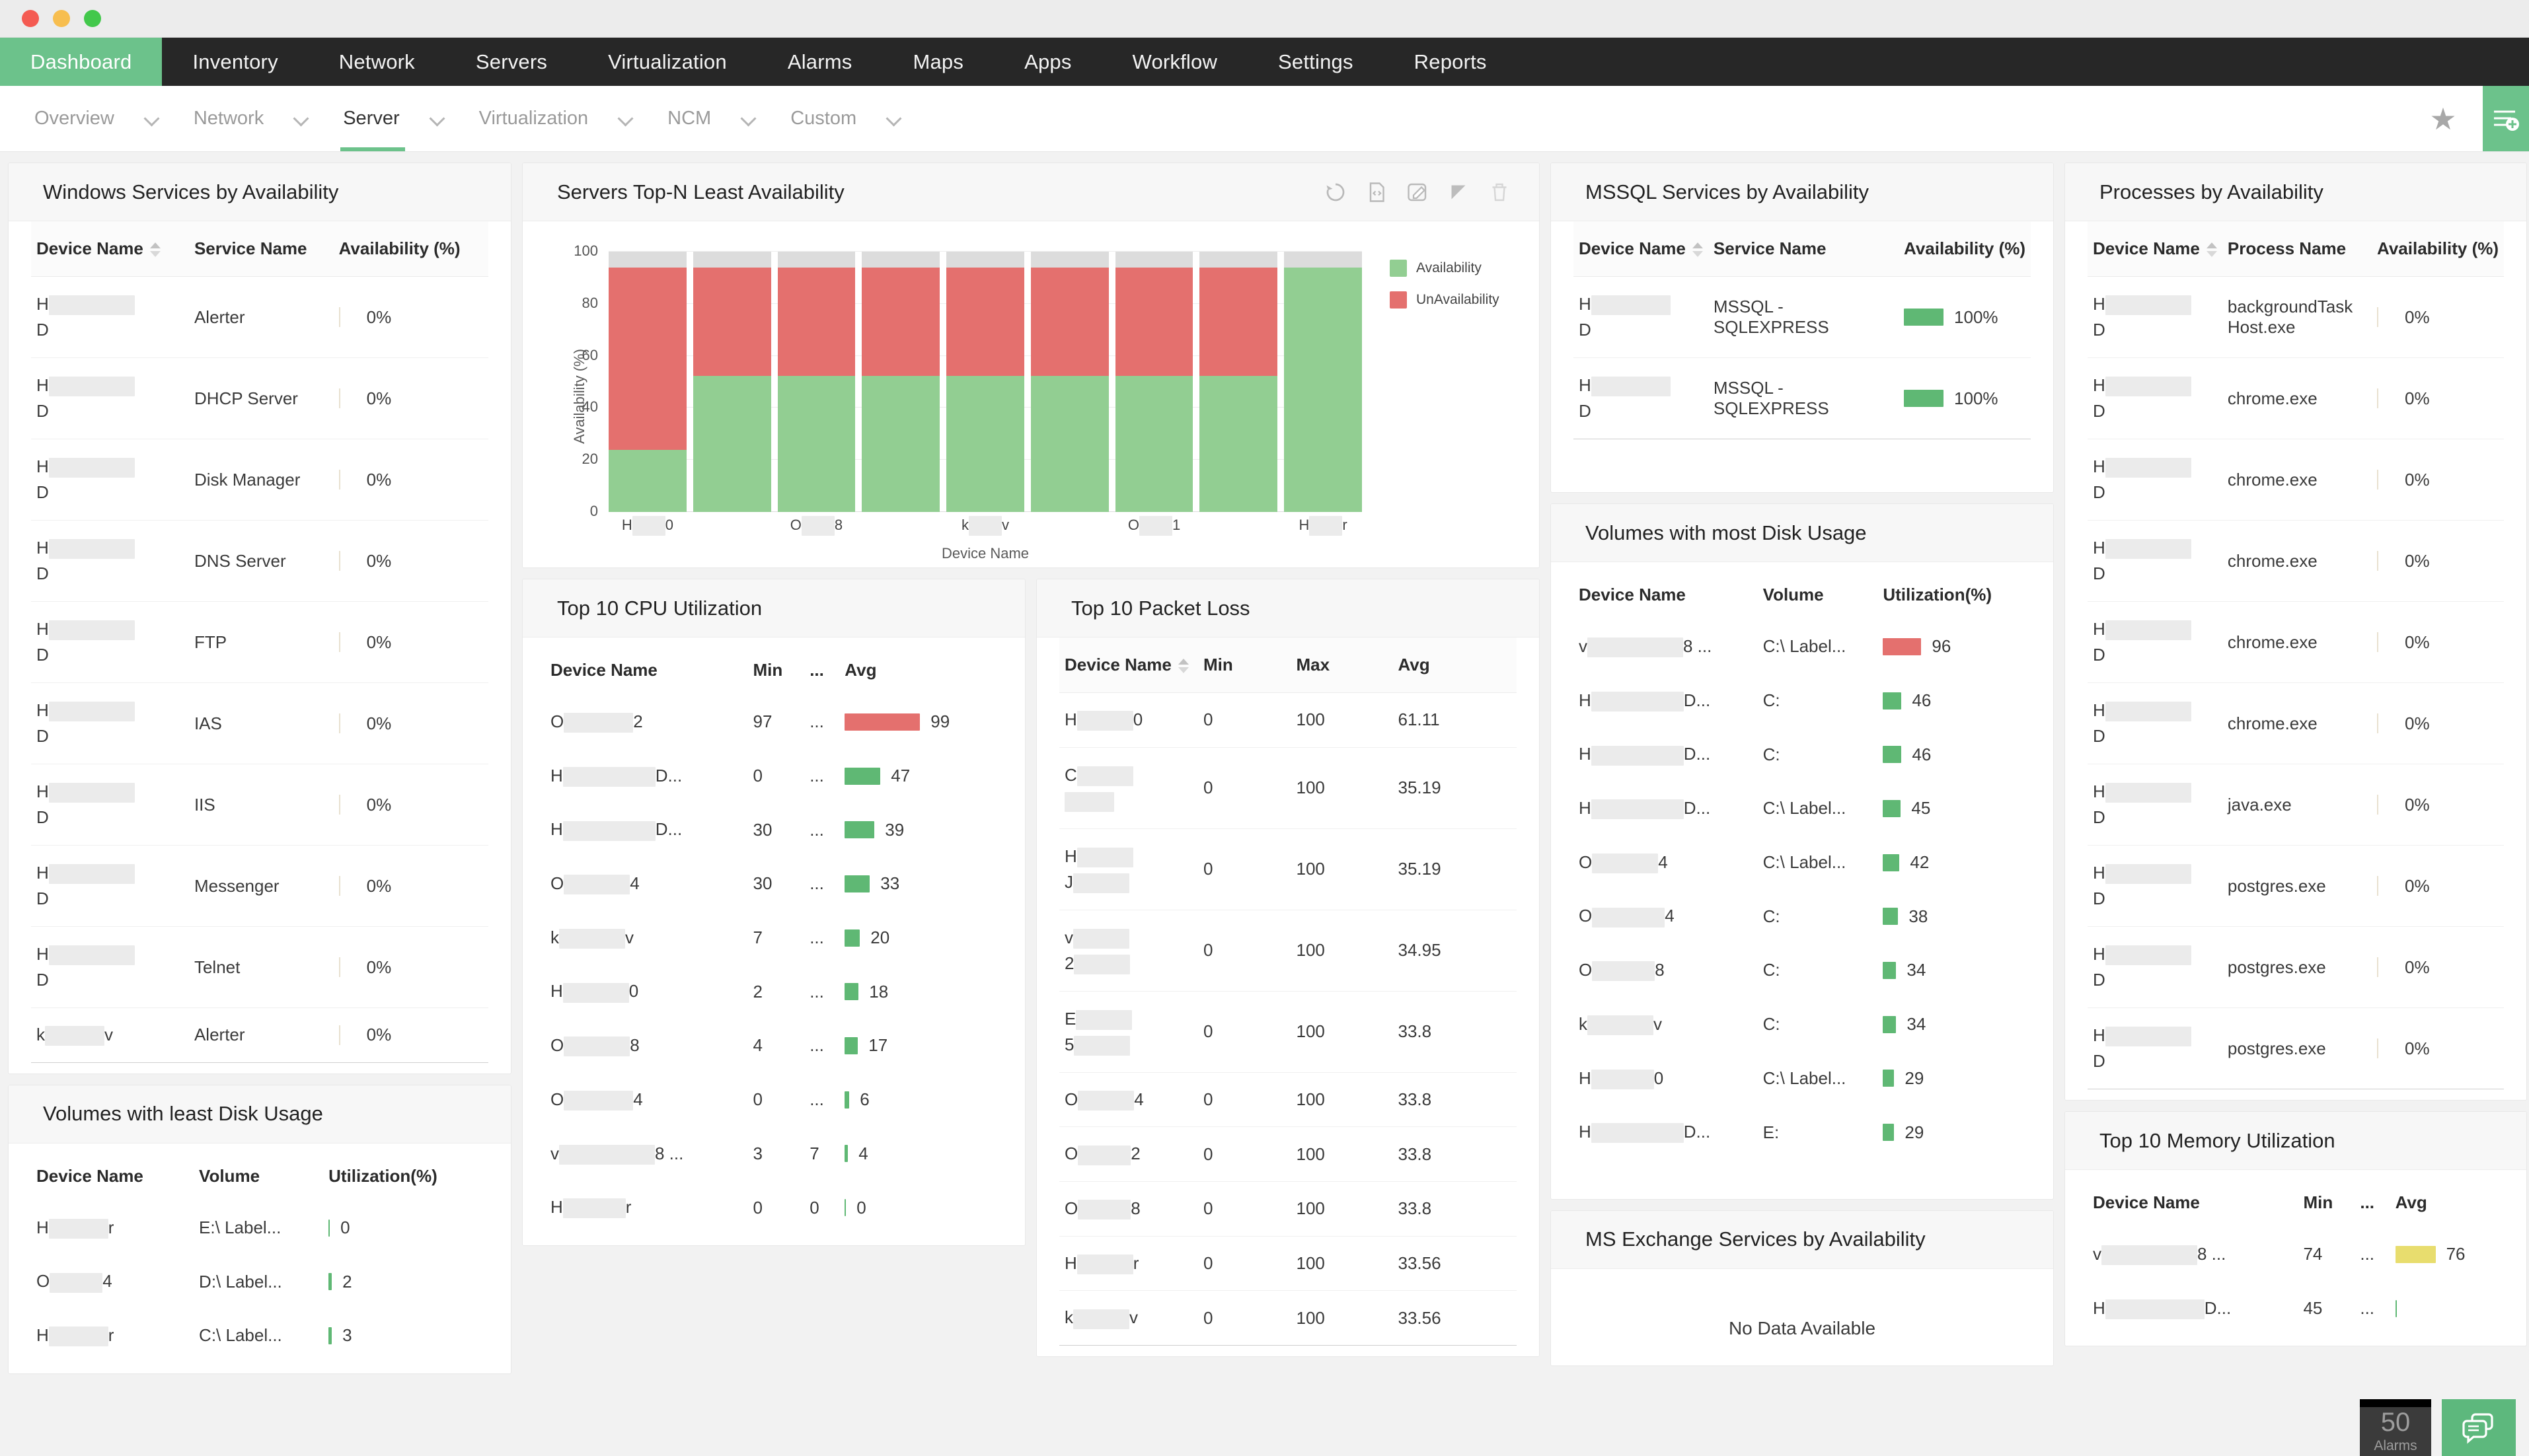 Image resolution: width=2529 pixels, height=1456 pixels. Describe the element at coordinates (79, 118) in the screenshot. I see `subnav-item-overview: Overview` at that location.